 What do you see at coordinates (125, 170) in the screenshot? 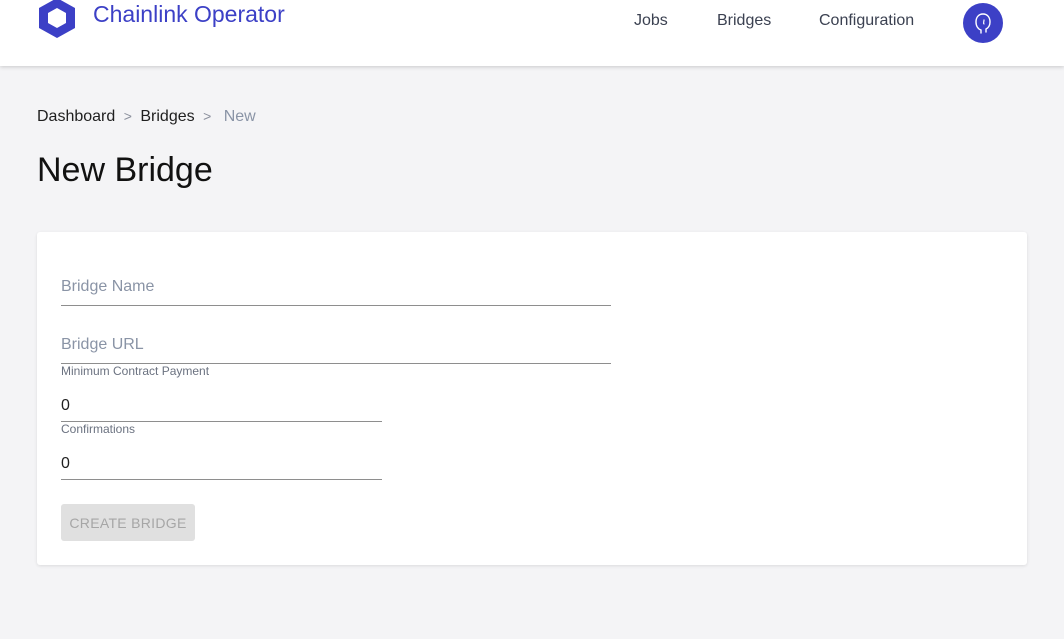
I see `page-title: New Bridge` at bounding box center [125, 170].